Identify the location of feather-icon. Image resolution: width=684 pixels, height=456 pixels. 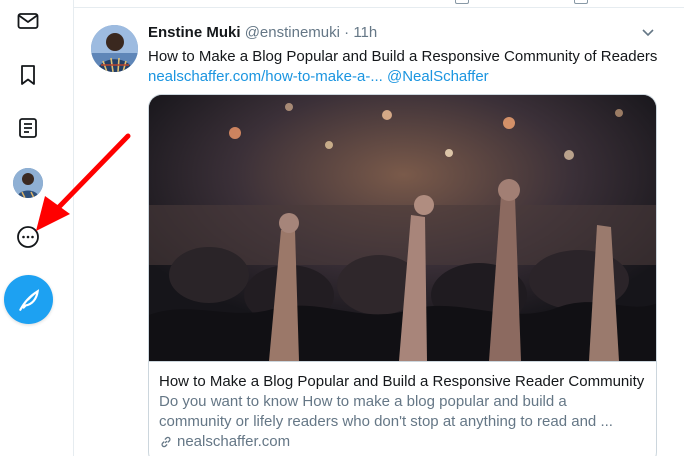
(28, 299).